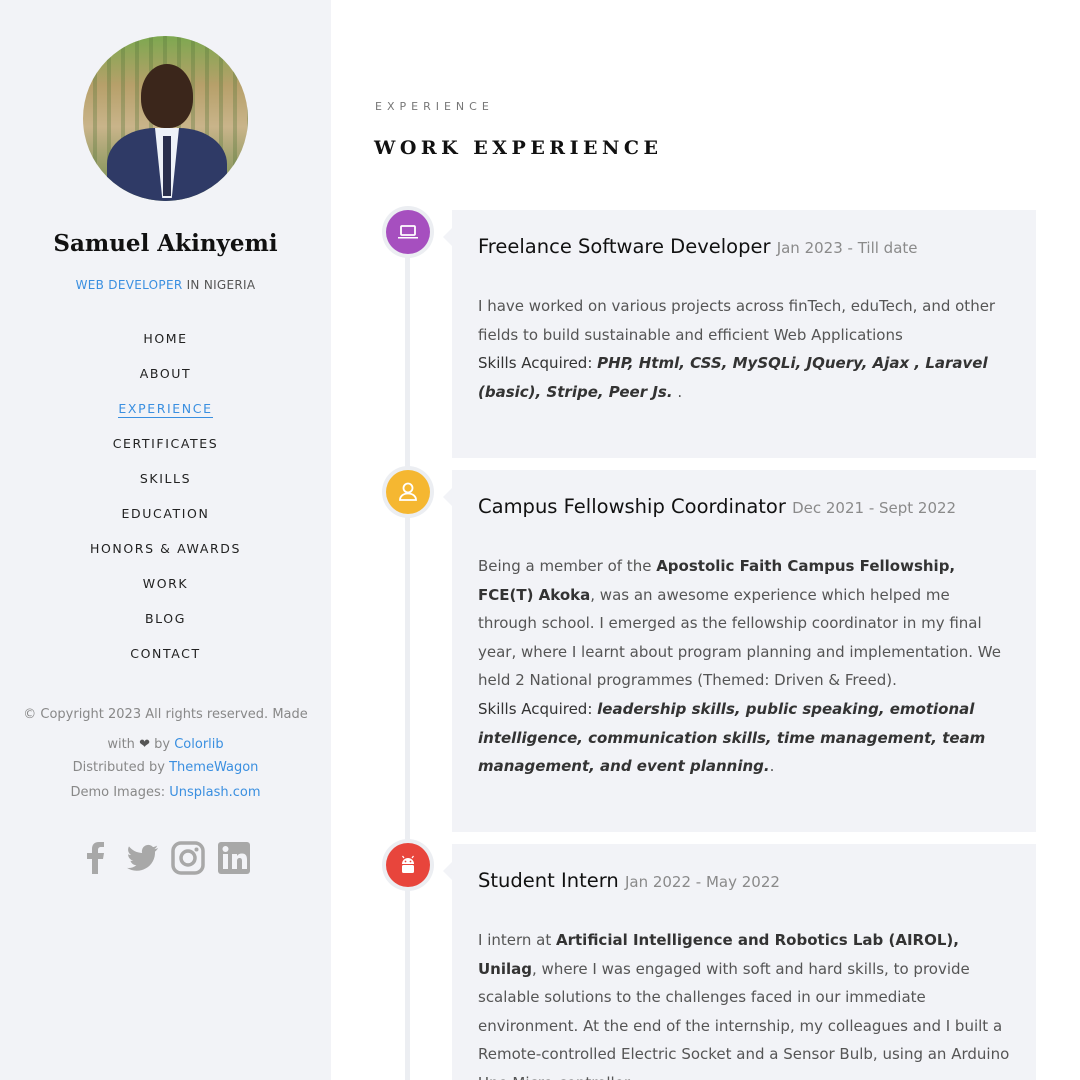 The width and height of the screenshot is (1080, 1080). I want to click on experience-date: Dec 2021 - Sept 2022, so click(874, 508).